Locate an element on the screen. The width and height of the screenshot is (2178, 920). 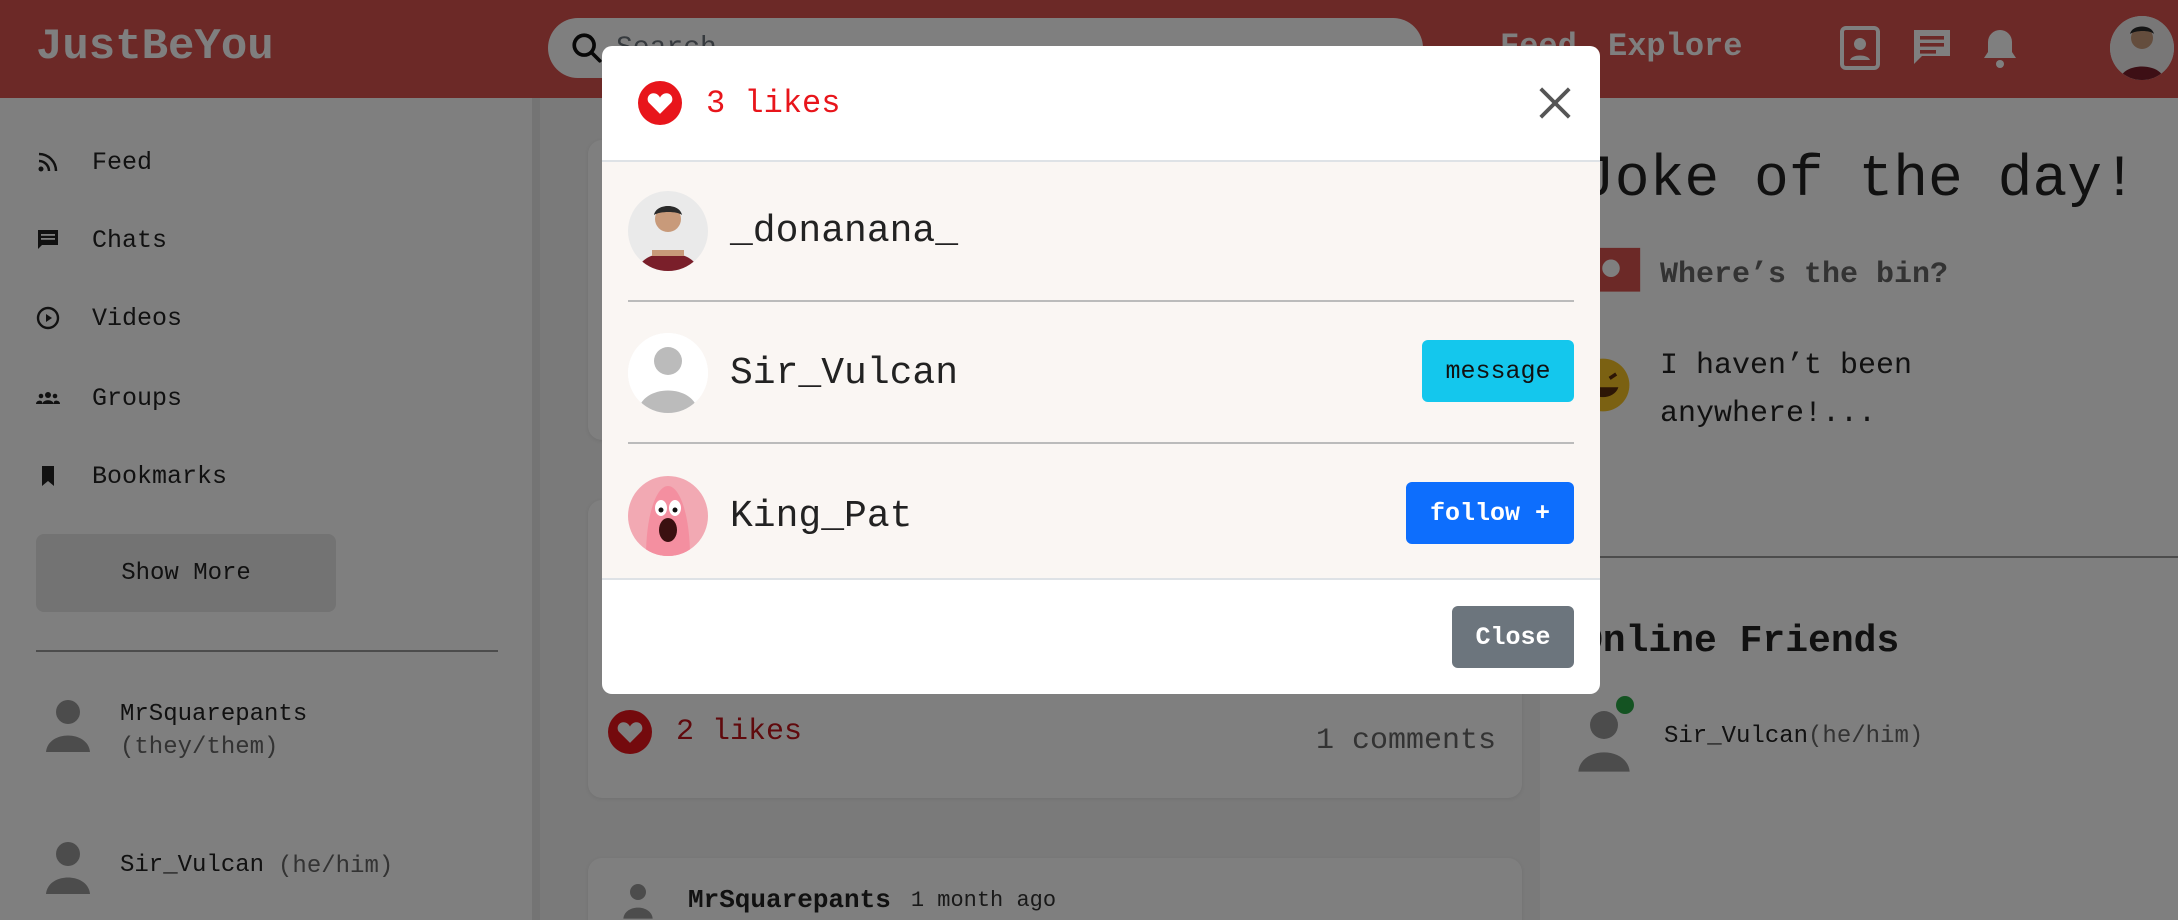
message-button: message is located at coordinates (1498, 371).